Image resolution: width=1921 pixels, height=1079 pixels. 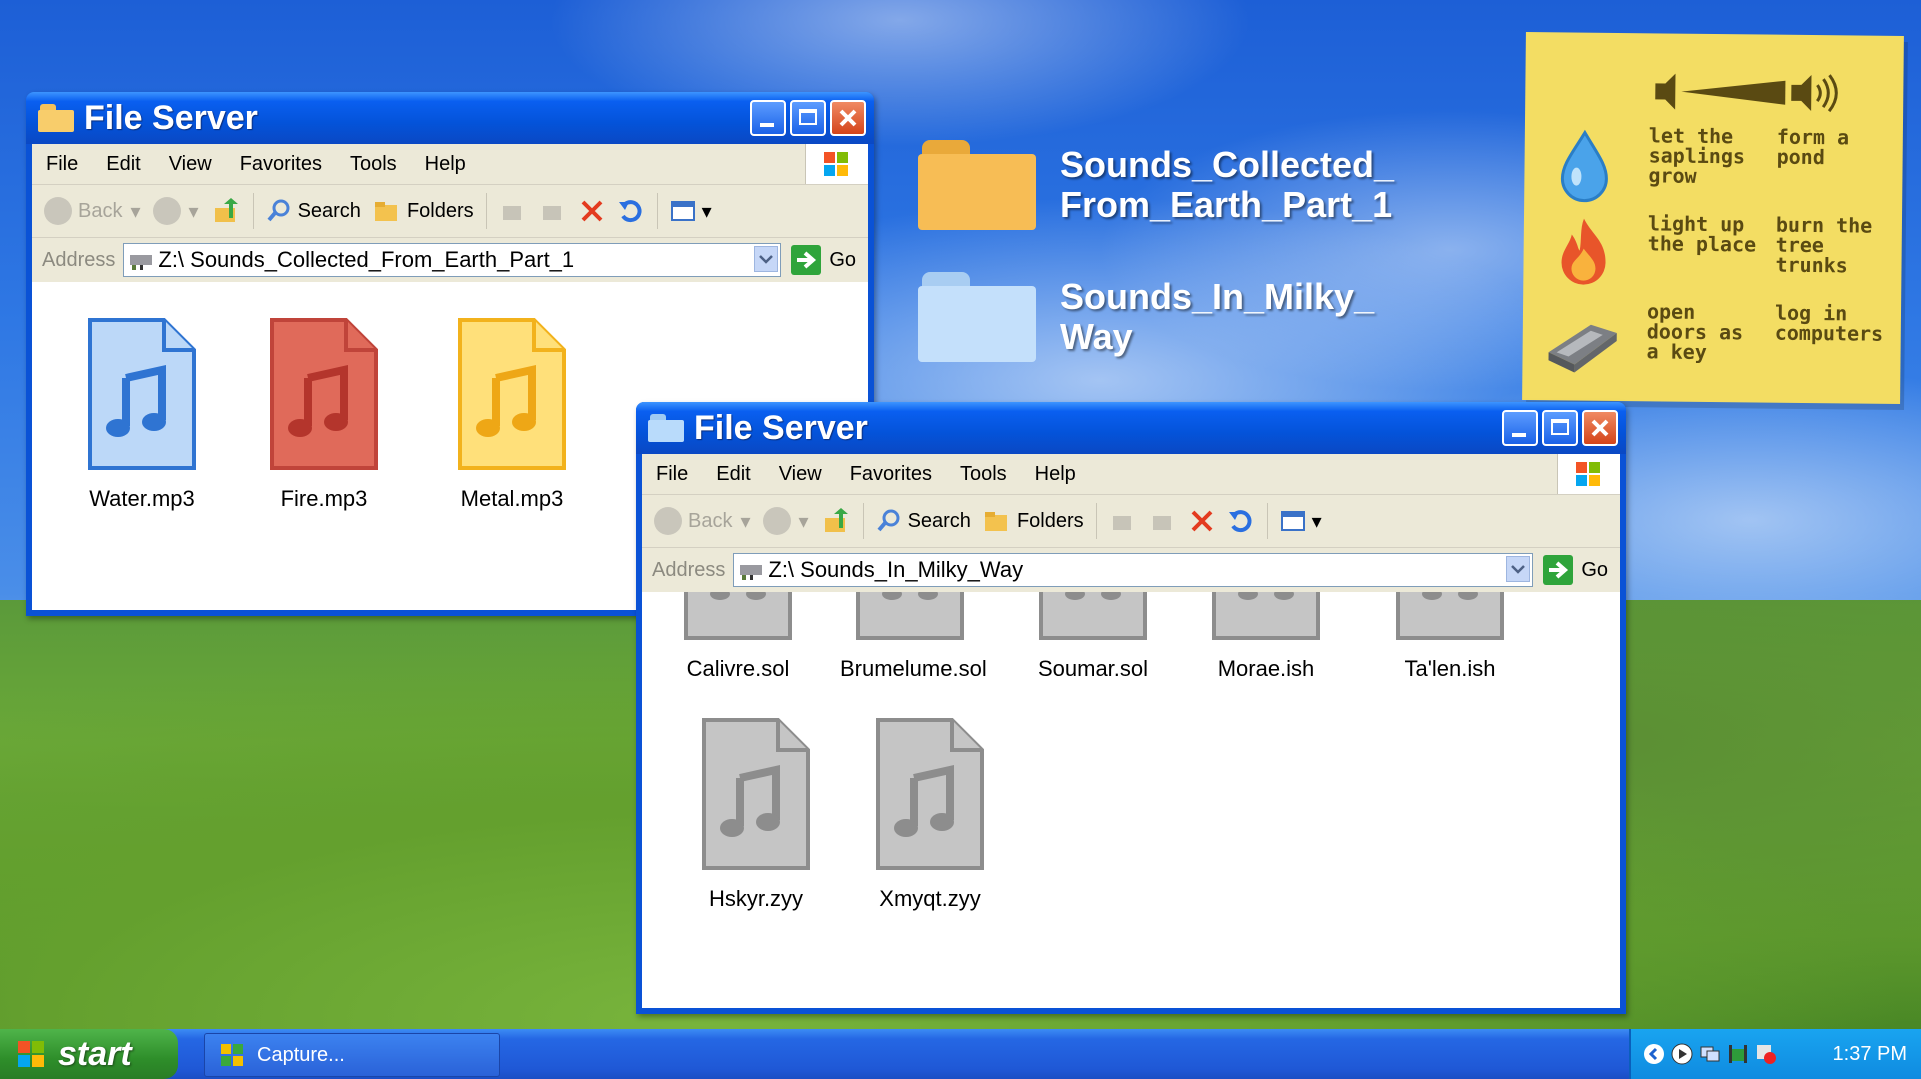 I want to click on note-text: burn the tree trunks, so click(x=1824, y=245).